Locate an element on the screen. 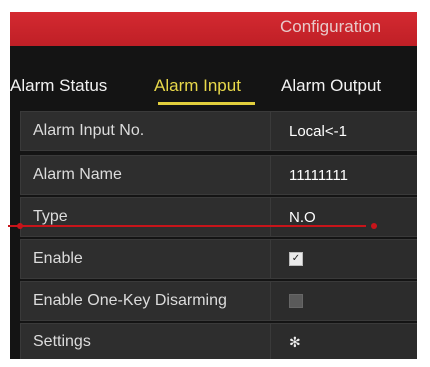  alarm-name-value: 11111111 is located at coordinates (318, 175).